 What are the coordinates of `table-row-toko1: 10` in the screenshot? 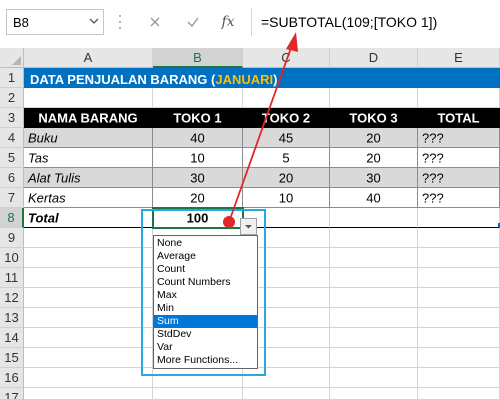 It's located at (198, 158).